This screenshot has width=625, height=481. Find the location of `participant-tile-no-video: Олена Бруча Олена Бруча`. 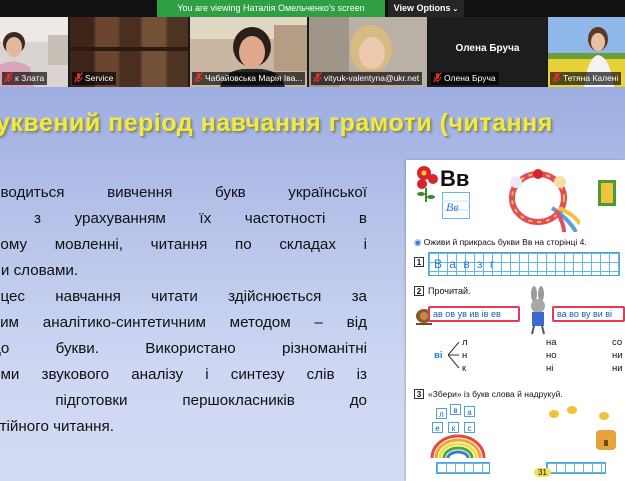

participant-tile-no-video: Олена Бруча Олена Бруча is located at coordinates (487, 52).